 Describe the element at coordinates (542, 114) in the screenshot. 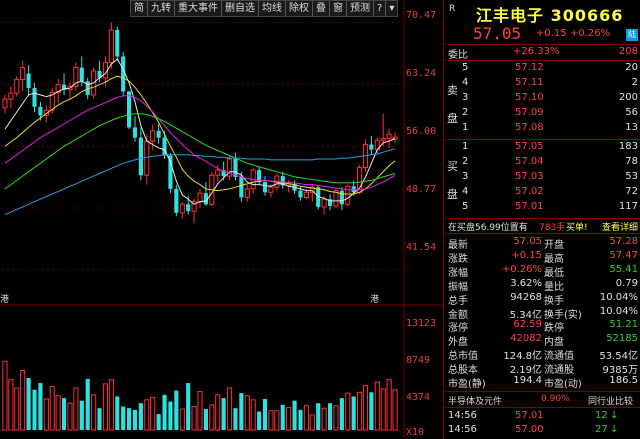

I see `sell-order-row: 2 57.09 56` at that location.